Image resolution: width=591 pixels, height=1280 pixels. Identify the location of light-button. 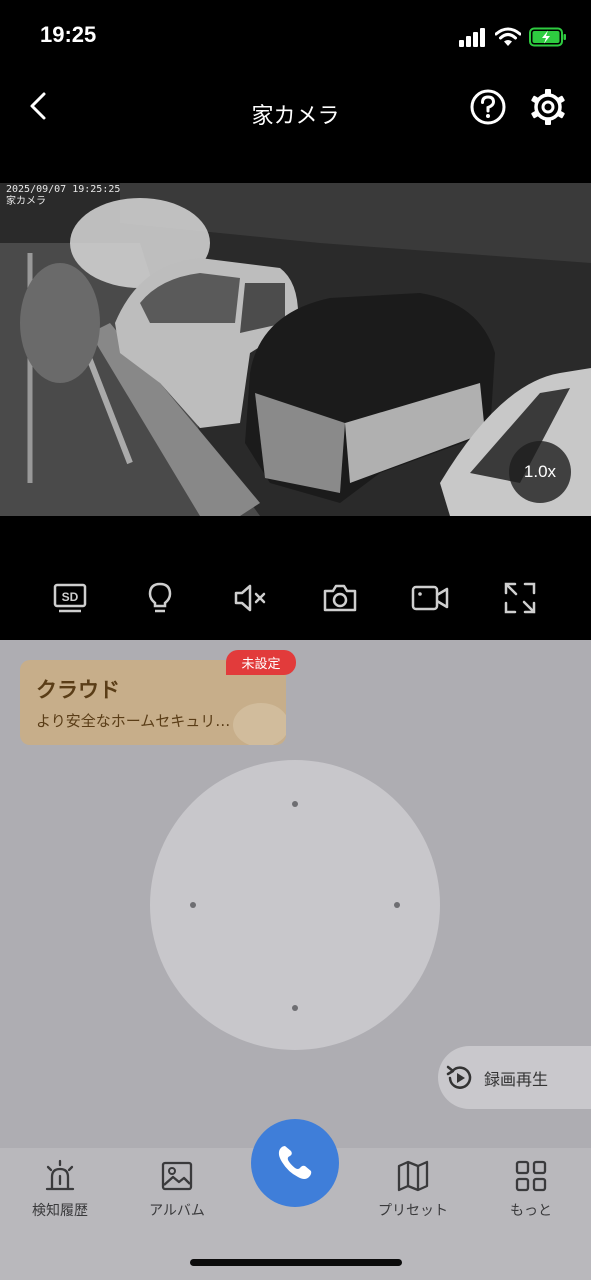
(160, 598).